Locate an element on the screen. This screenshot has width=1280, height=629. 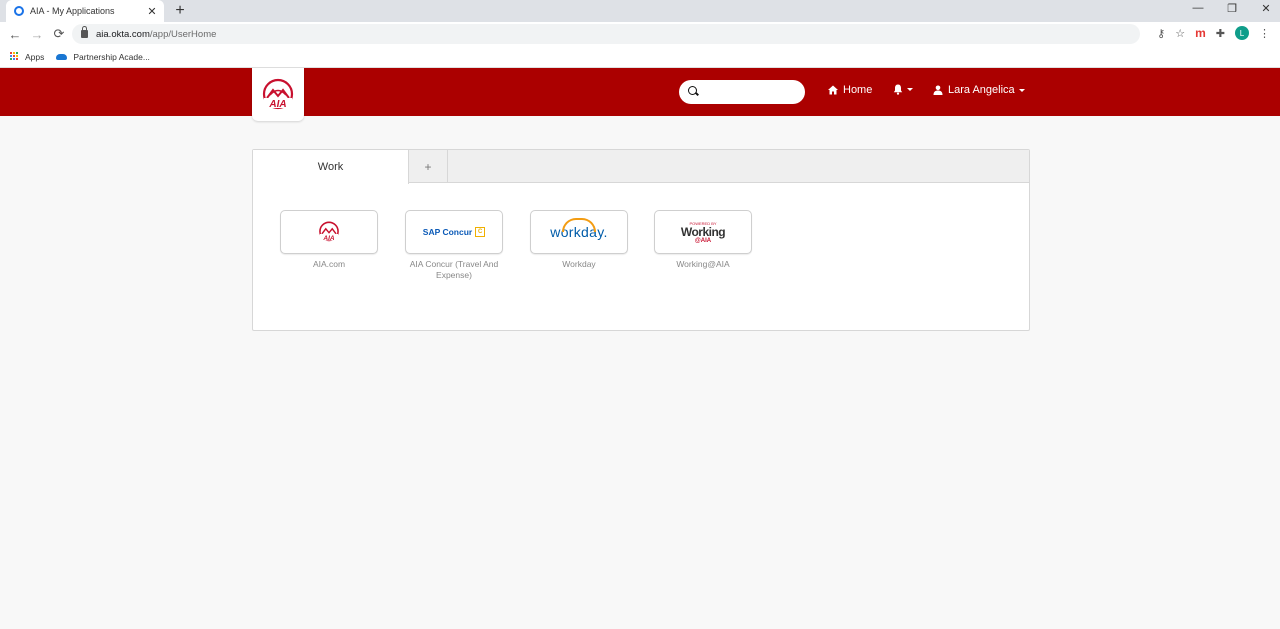
app-label: AIA.com is located at coordinates (329, 264).